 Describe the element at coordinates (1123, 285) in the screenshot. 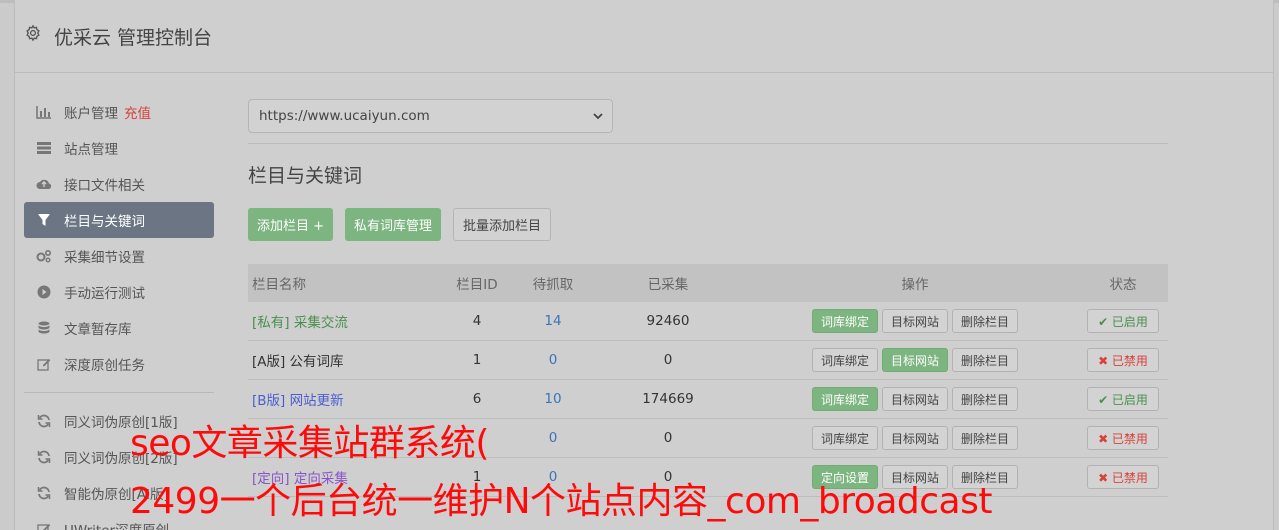

I see `header-cell: 状态` at that location.